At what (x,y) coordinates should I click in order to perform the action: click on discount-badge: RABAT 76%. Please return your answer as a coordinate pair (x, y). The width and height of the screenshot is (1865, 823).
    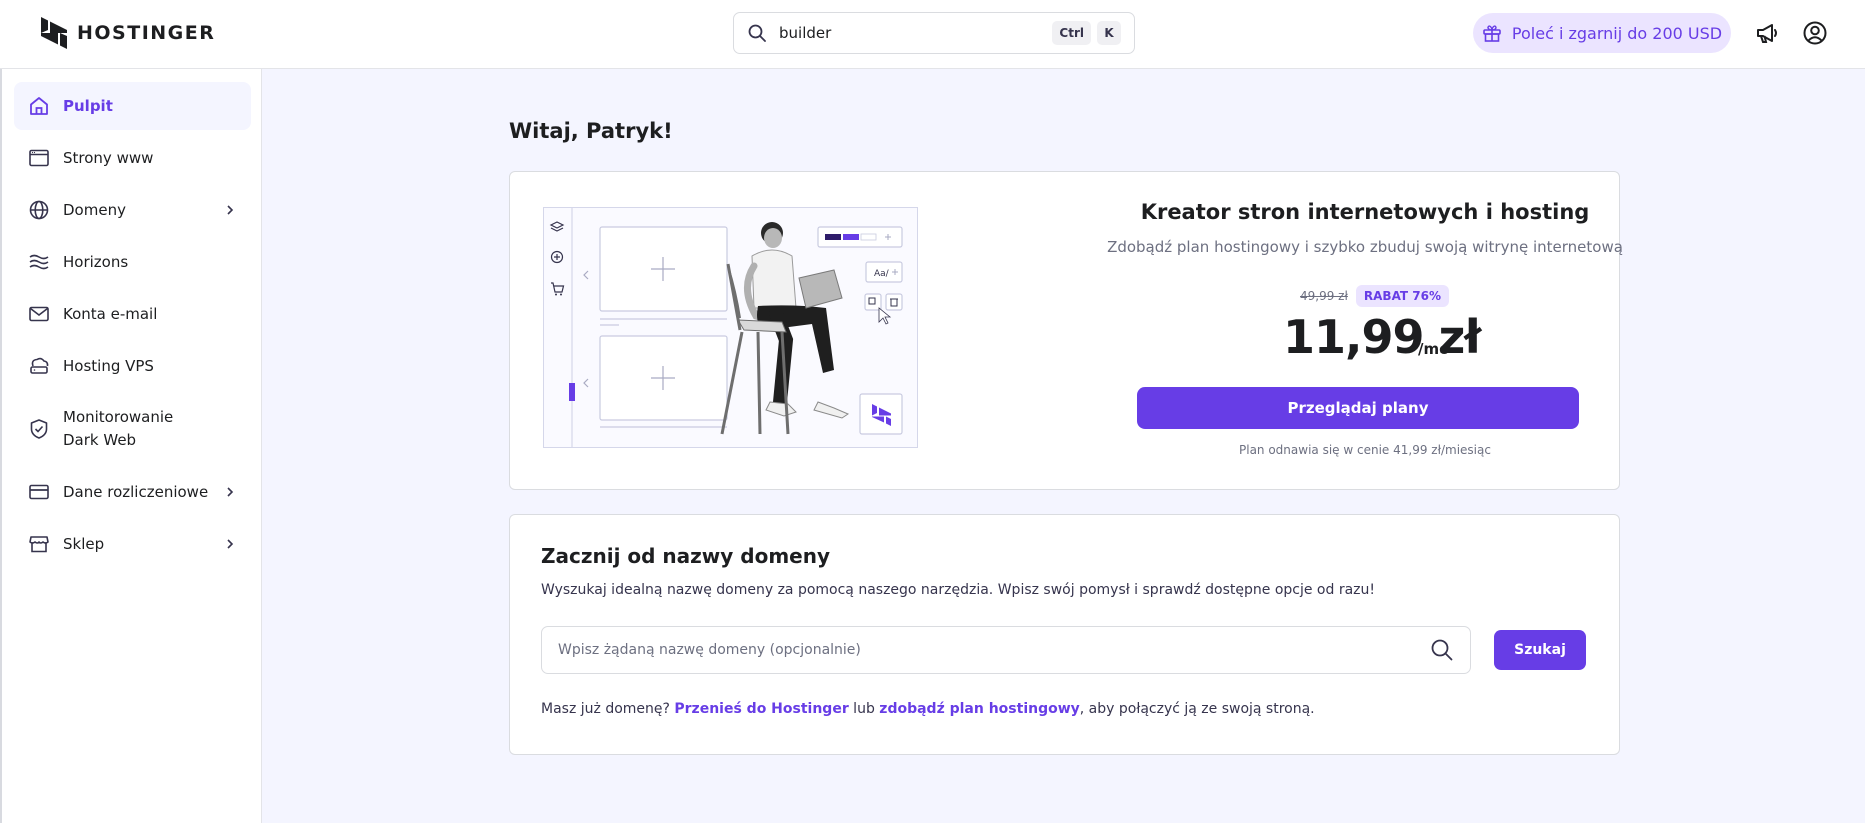
    Looking at the image, I should click on (1402, 296).